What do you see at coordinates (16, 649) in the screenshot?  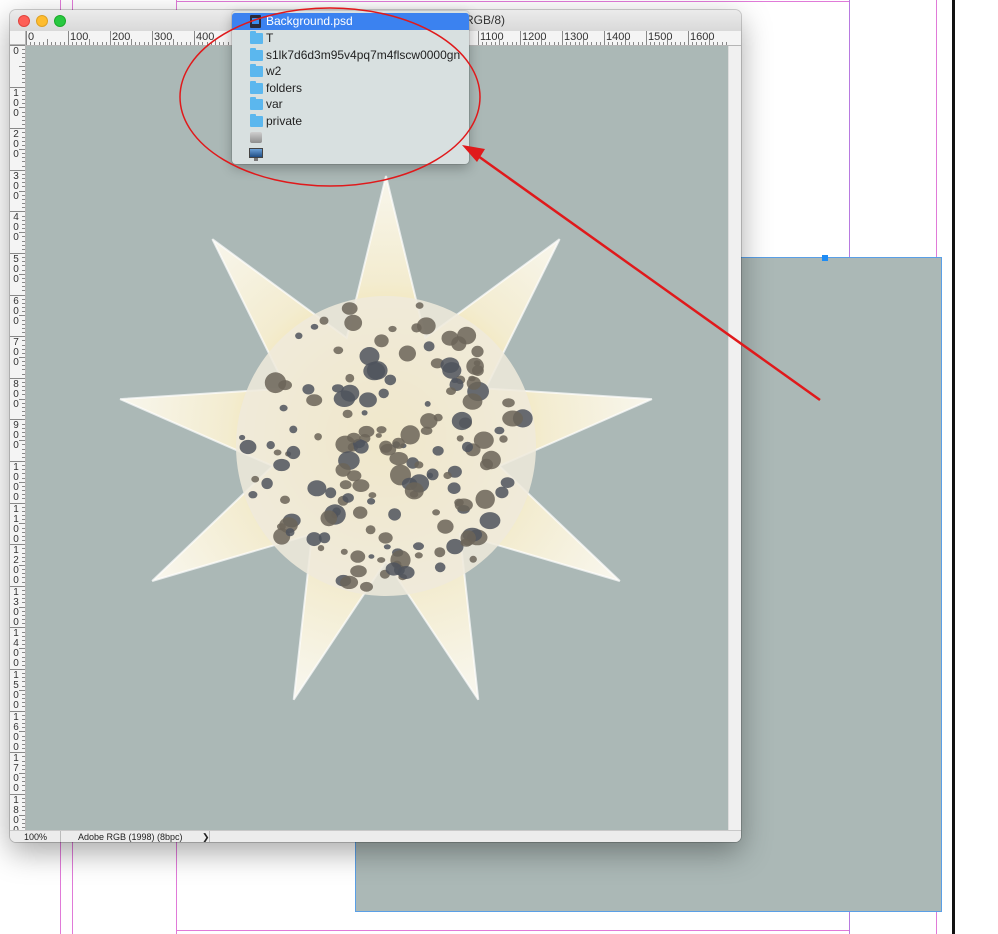 I see `ruler-label: 1400` at bounding box center [16, 649].